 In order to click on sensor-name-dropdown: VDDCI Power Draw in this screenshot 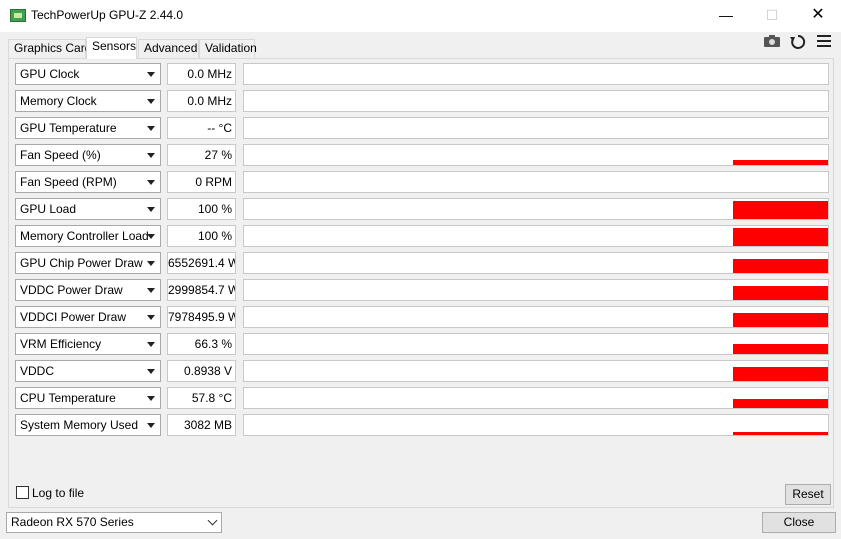, I will do `click(88, 317)`.